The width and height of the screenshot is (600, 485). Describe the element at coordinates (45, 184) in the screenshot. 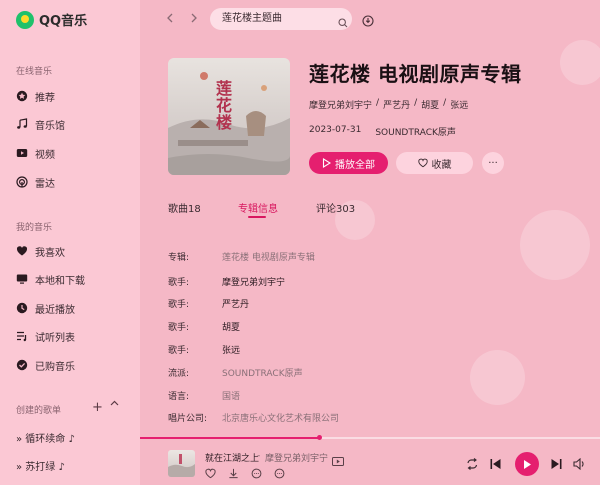

I see `sidebar-item-label: 雷达` at that location.